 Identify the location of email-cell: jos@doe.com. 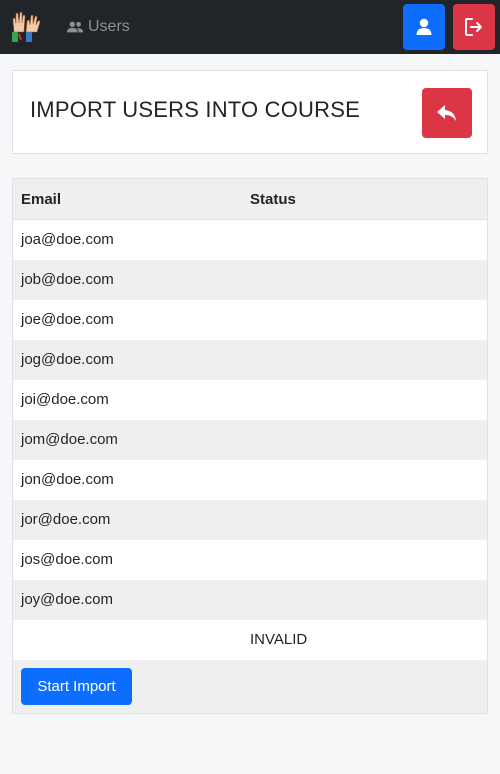
(67, 559).